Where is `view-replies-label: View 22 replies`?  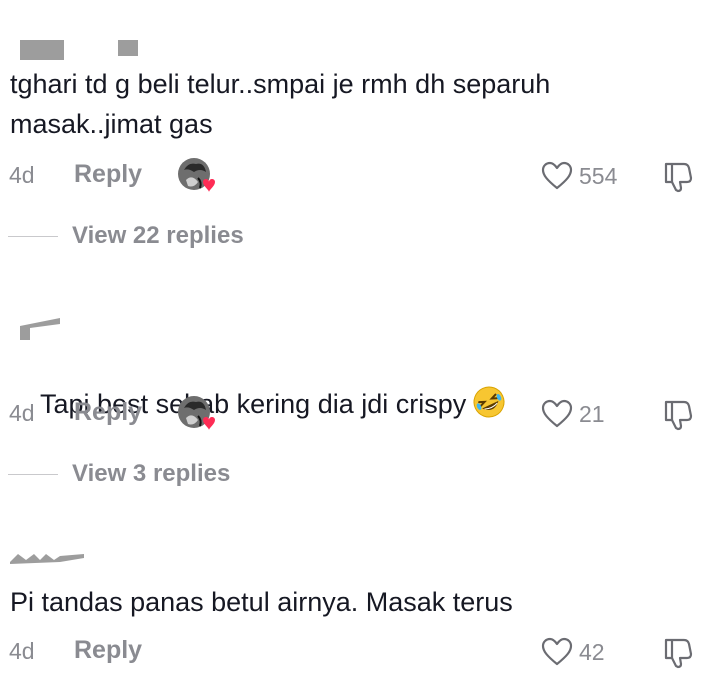 view-replies-label: View 22 replies is located at coordinates (158, 235).